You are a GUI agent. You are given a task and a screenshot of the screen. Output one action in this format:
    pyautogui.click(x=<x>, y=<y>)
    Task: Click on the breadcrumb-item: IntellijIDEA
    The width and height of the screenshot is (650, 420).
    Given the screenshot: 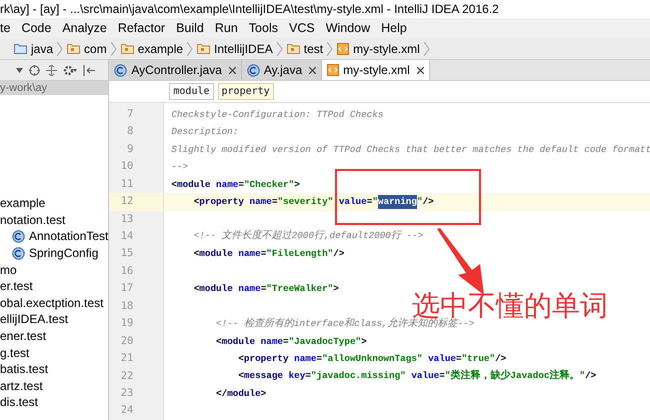 What is the action you would take?
    pyautogui.click(x=243, y=49)
    